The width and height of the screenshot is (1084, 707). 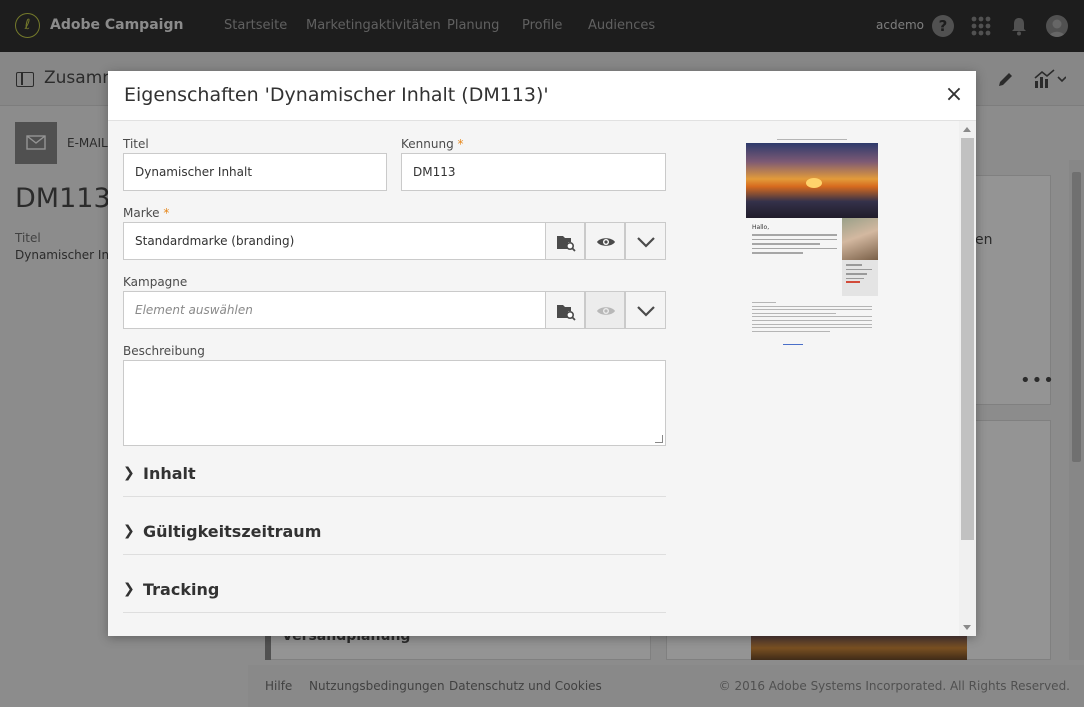 What do you see at coordinates (232, 531) in the screenshot?
I see `section-label: Gültigkeitszeitraum` at bounding box center [232, 531].